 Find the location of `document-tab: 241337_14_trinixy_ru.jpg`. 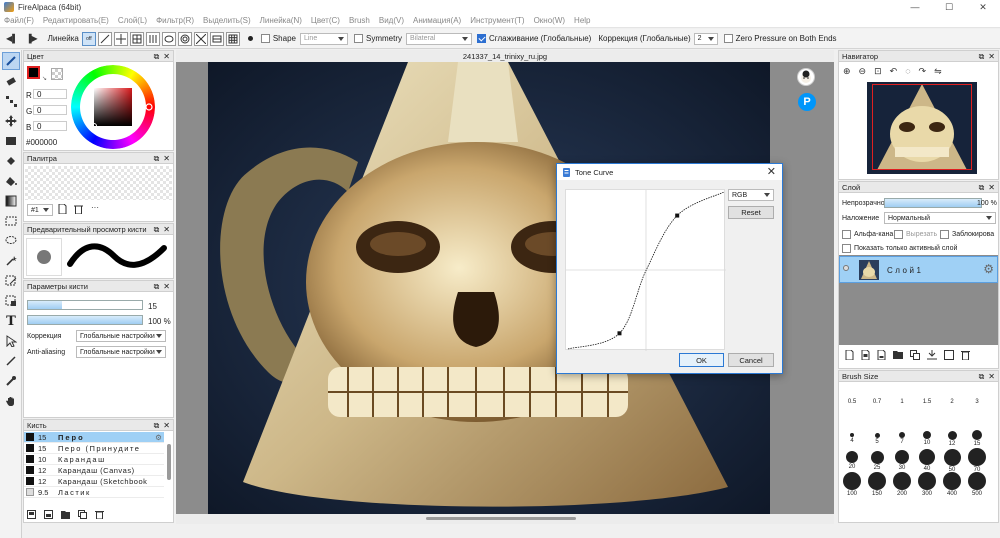

document-tab: 241337_14_trinixy_ru.jpg is located at coordinates (505, 56).